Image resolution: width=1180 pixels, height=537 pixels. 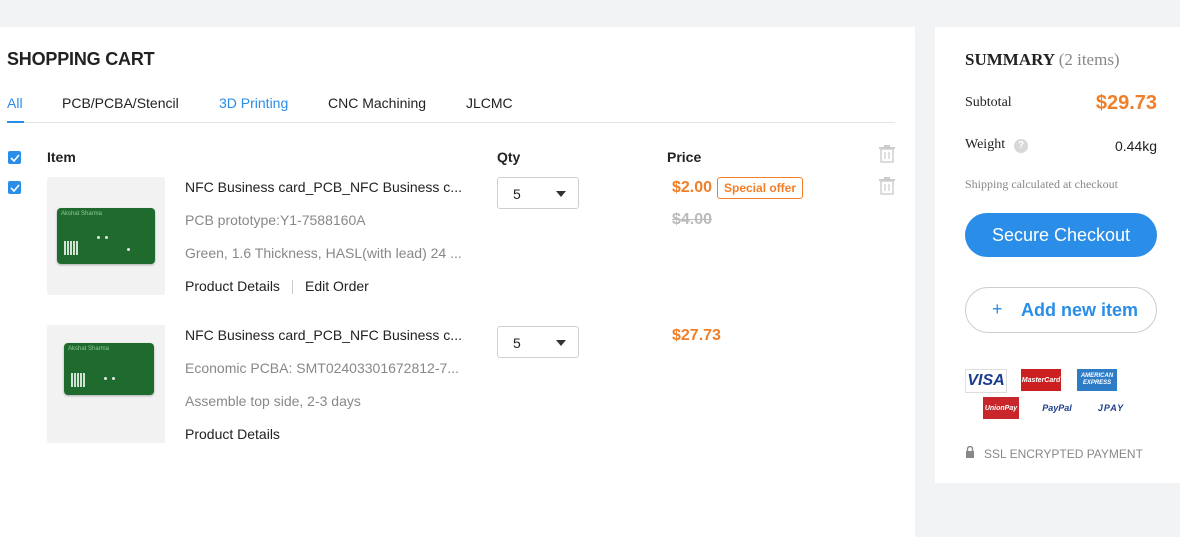 I want to click on special-offer-badge: Special offer, so click(x=760, y=188).